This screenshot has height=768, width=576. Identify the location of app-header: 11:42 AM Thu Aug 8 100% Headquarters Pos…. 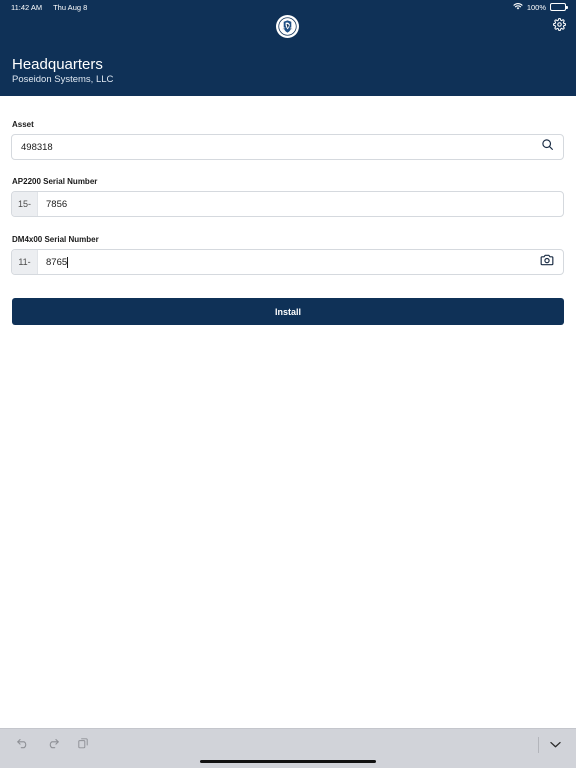
(288, 48).